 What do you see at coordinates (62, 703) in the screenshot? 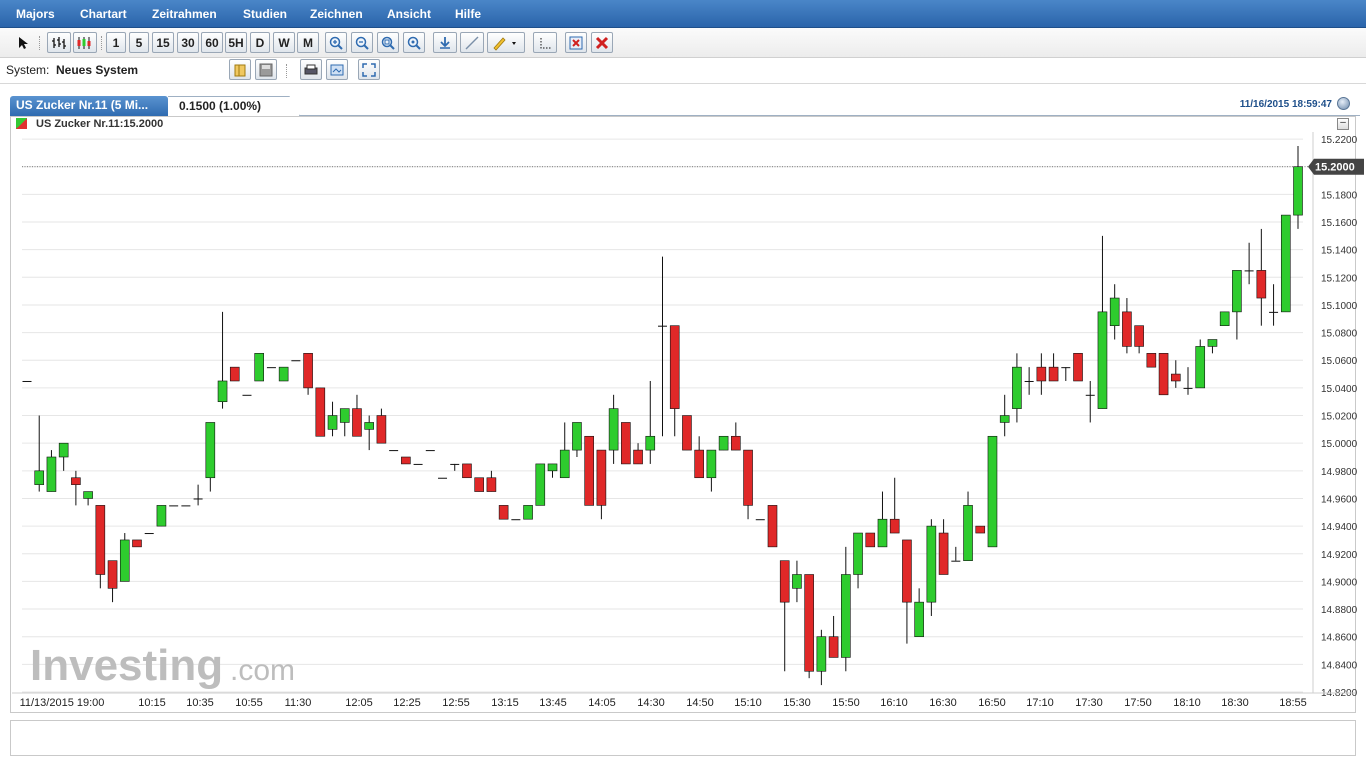
I see `x-tick-label: 11/13/2015 19:00` at bounding box center [62, 703].